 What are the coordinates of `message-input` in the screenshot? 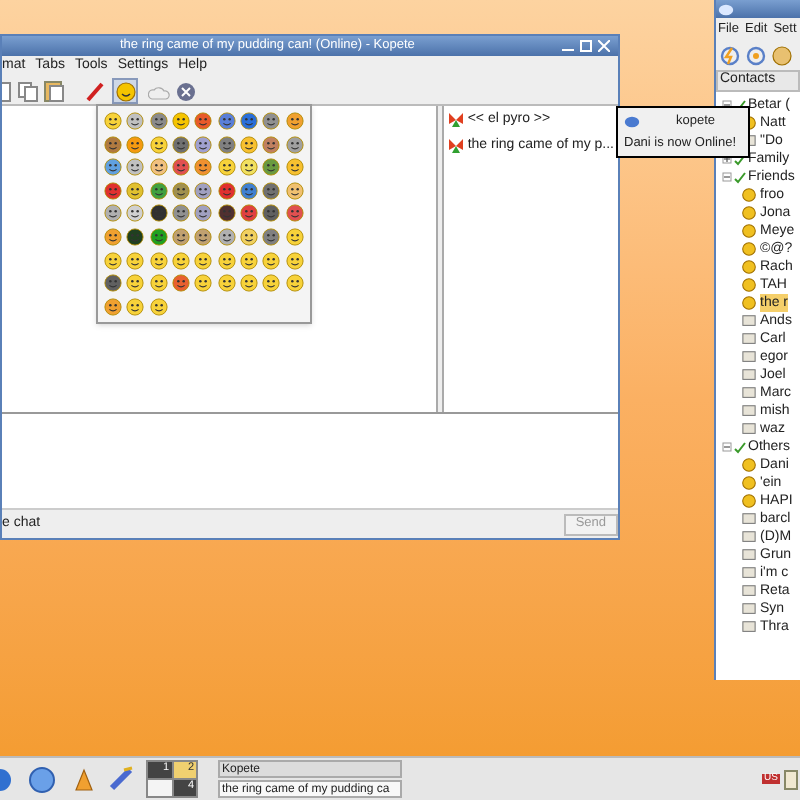 It's located at (310, 460).